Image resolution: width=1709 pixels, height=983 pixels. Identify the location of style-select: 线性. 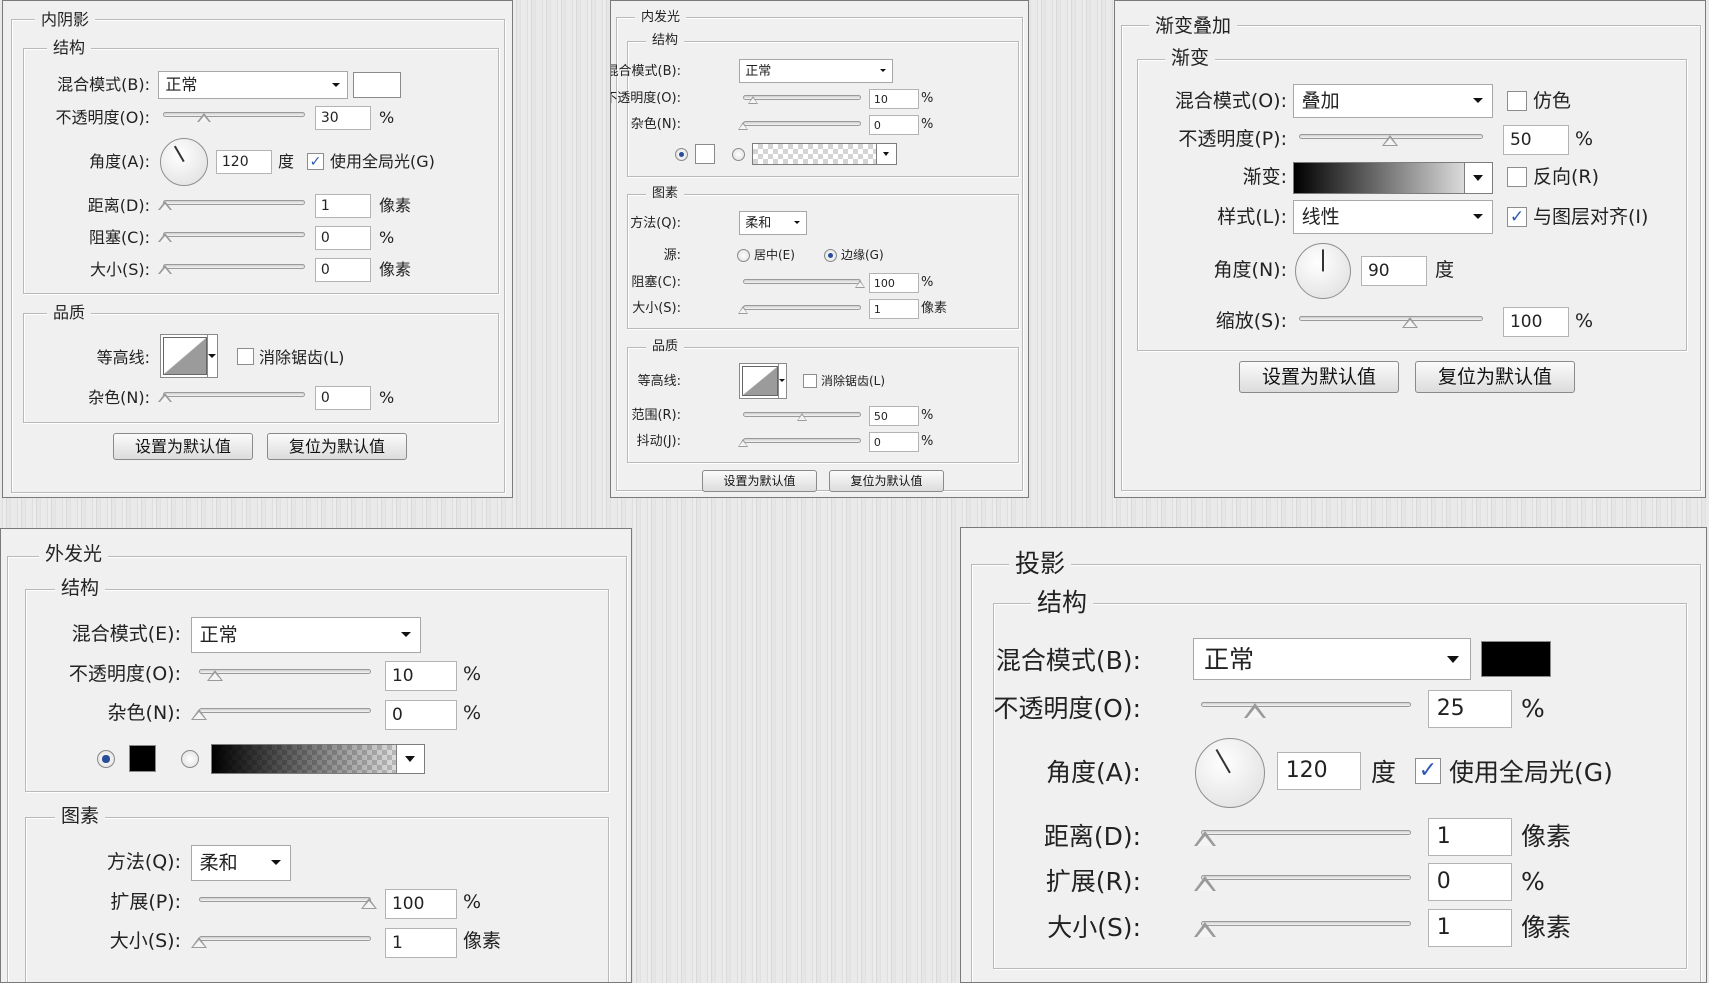
(1393, 217).